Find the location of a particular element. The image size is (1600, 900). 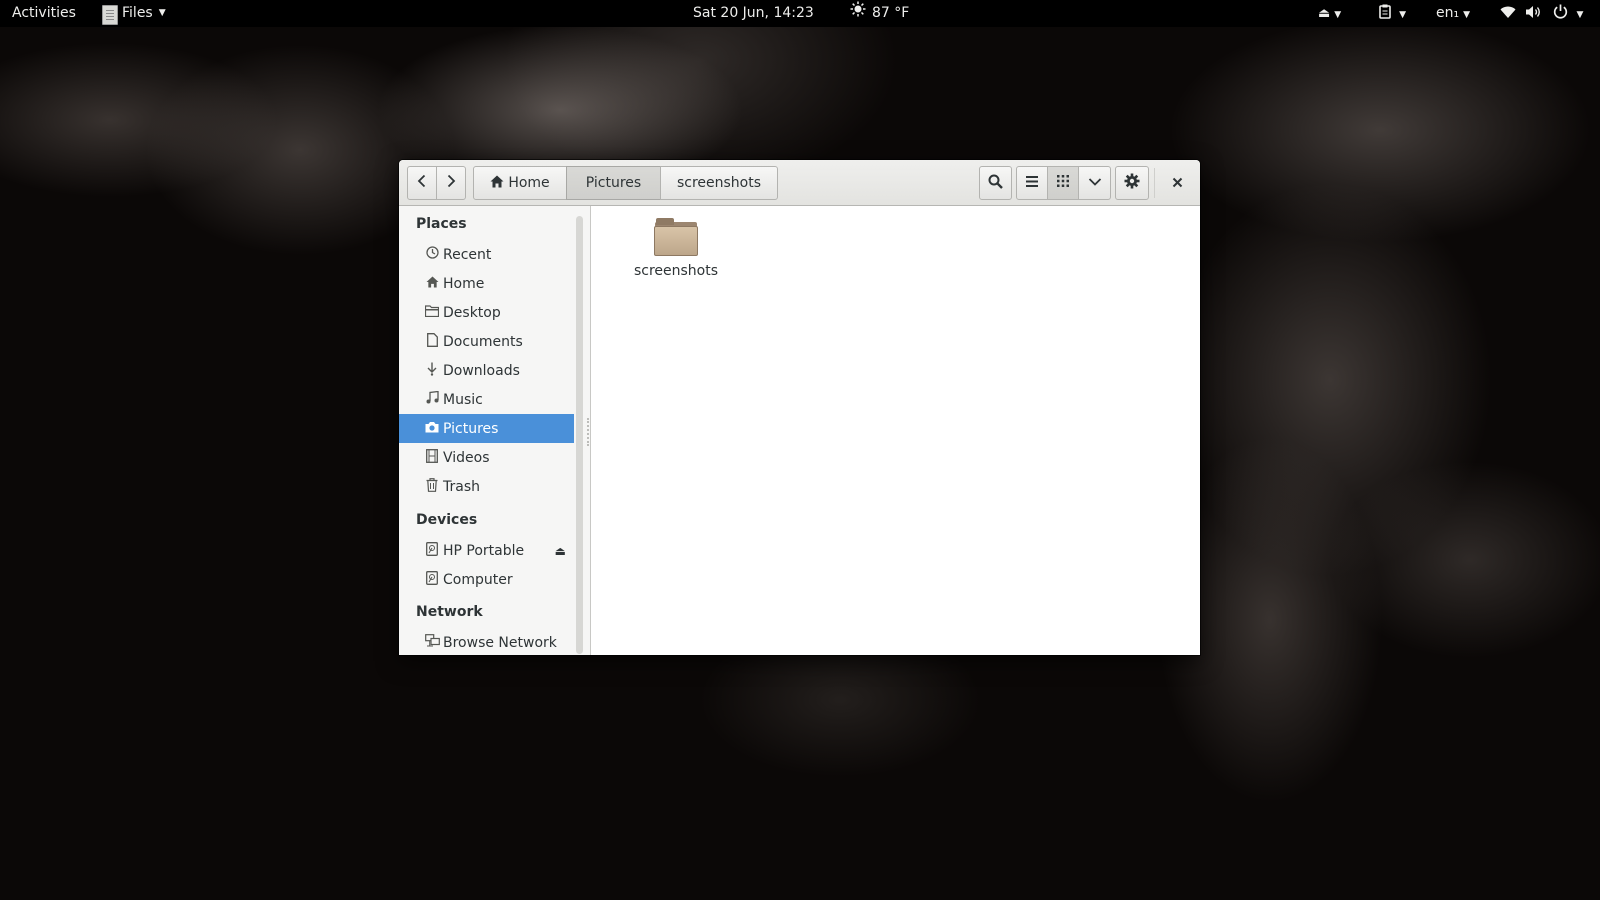

sidebar-item-pictures: Pictures is located at coordinates (486, 428).